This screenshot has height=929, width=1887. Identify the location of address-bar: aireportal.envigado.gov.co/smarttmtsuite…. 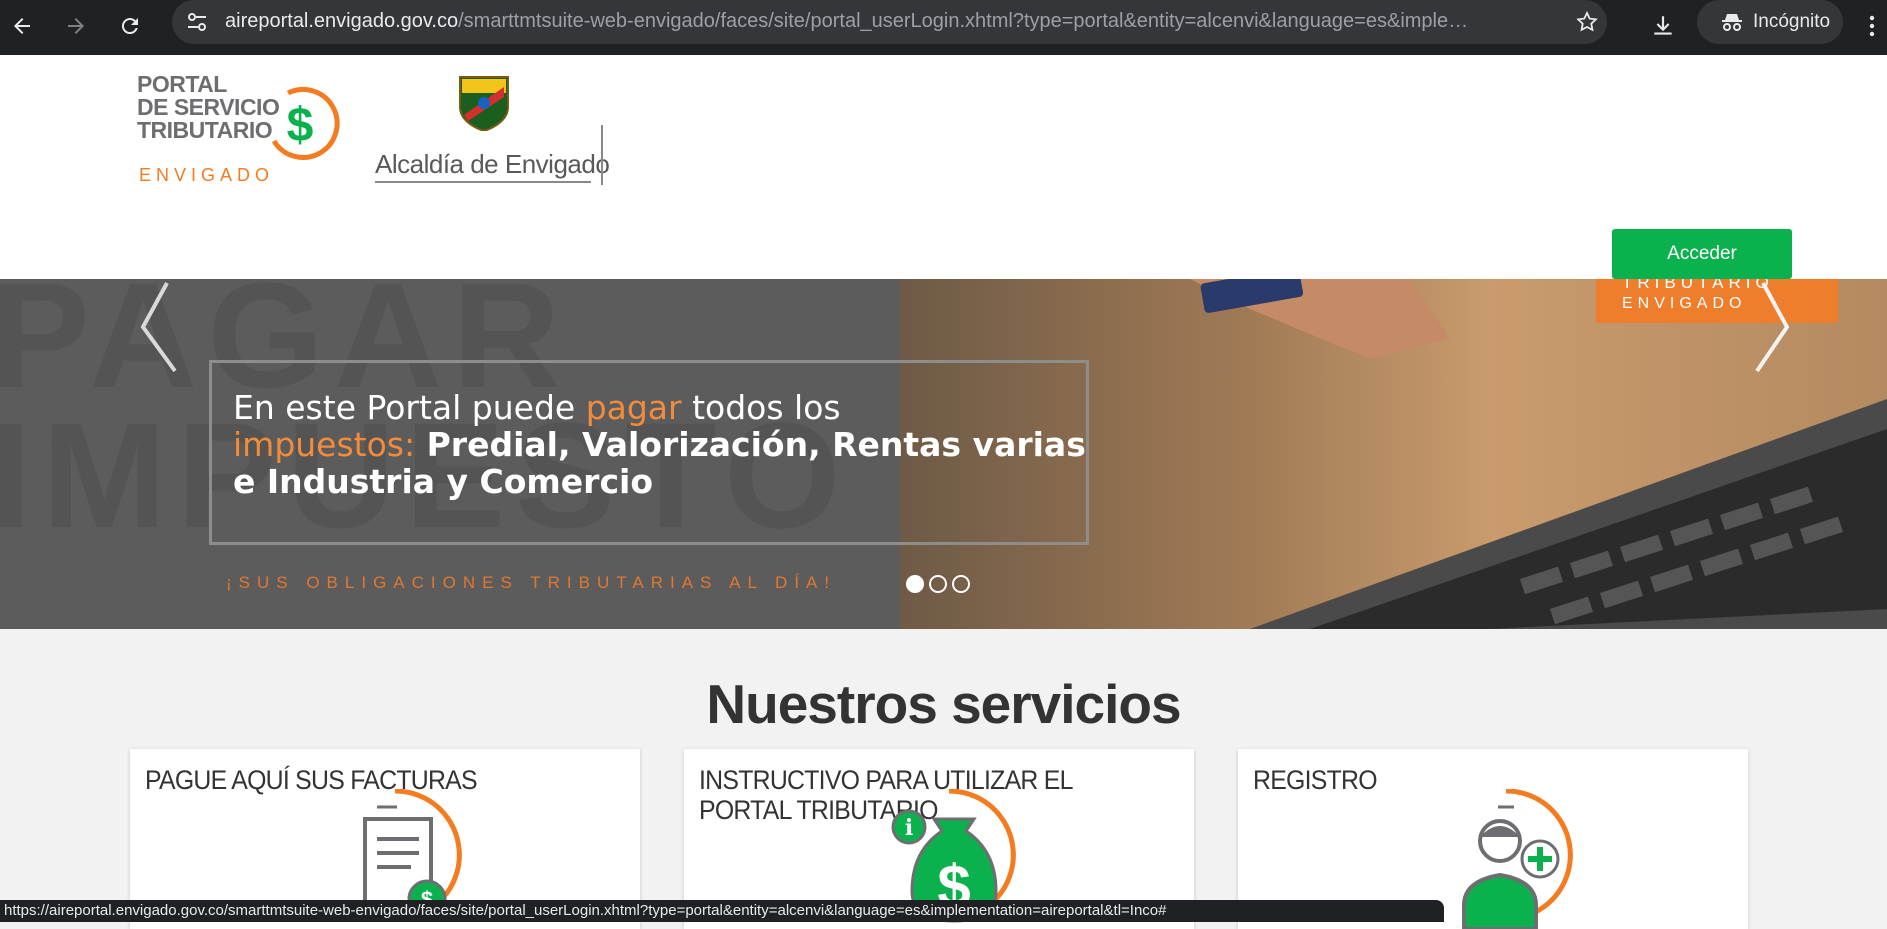
(889, 22).